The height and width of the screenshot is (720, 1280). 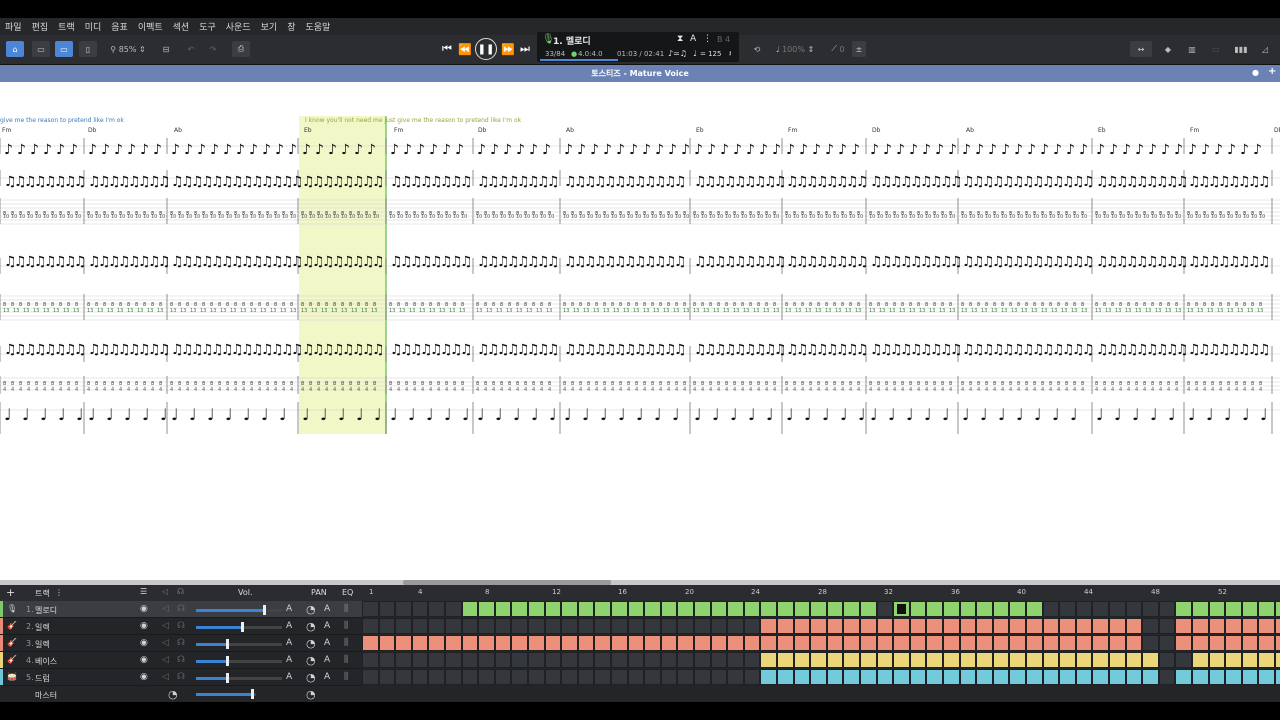 I want to click on track-row: 🎙 1. 멜로디 ◉ ◁ ☊ A ◔ A ⫼, so click(x=181, y=609).